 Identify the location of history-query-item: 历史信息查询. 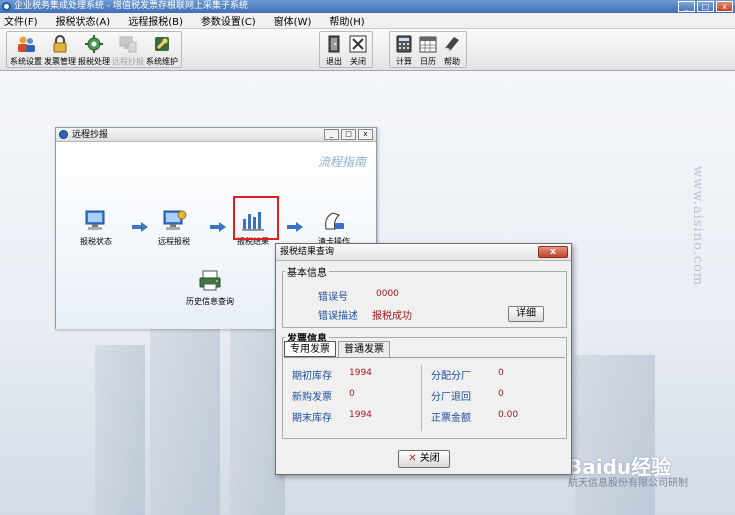
(210, 287).